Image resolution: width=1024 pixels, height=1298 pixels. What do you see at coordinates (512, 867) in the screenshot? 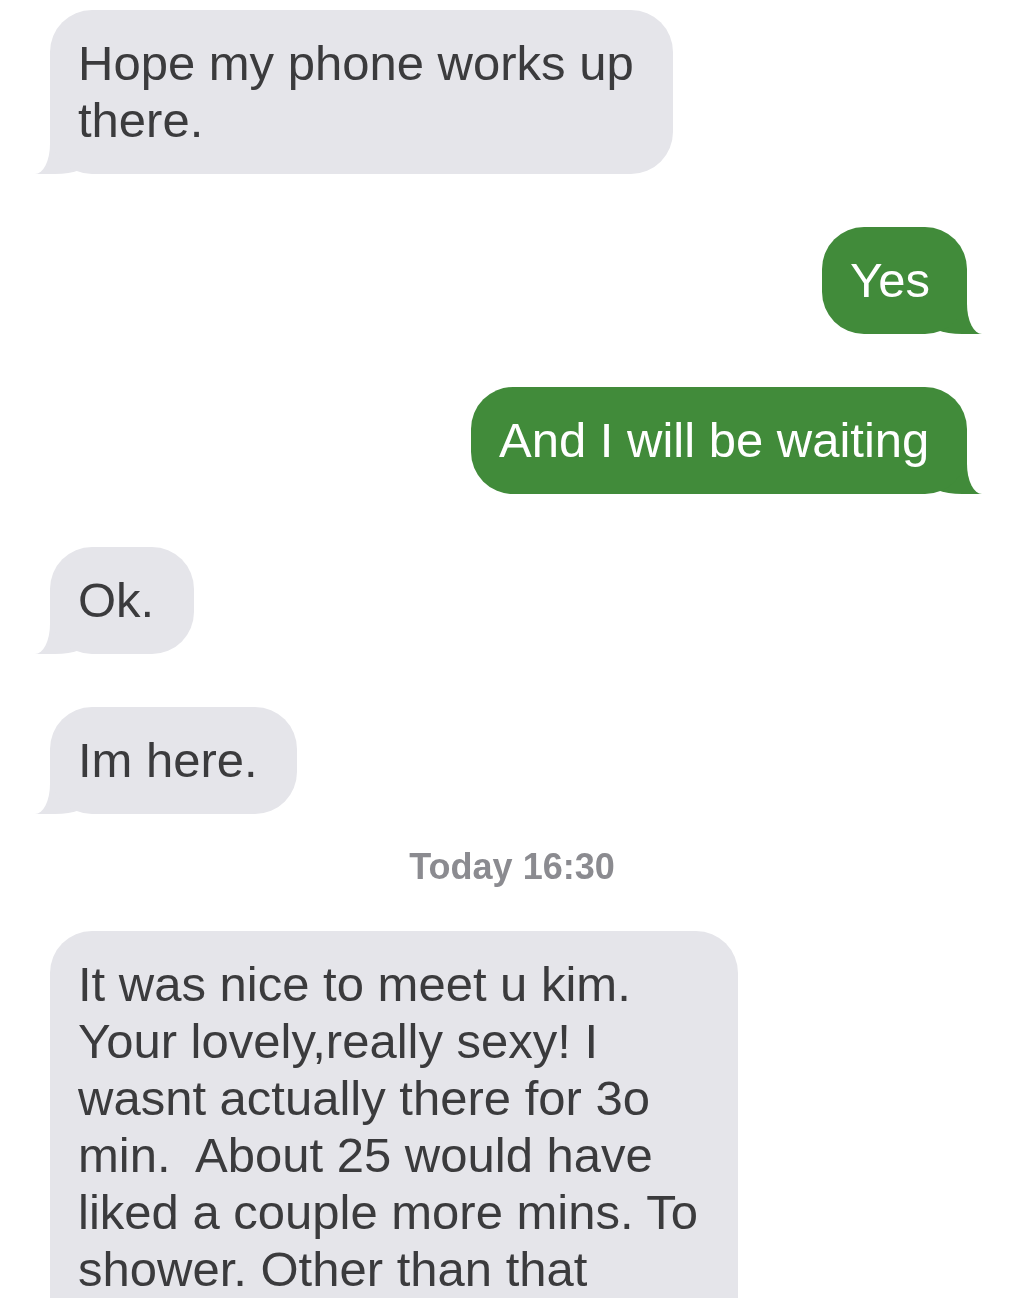
I see `timestamp: Today 16:30` at bounding box center [512, 867].